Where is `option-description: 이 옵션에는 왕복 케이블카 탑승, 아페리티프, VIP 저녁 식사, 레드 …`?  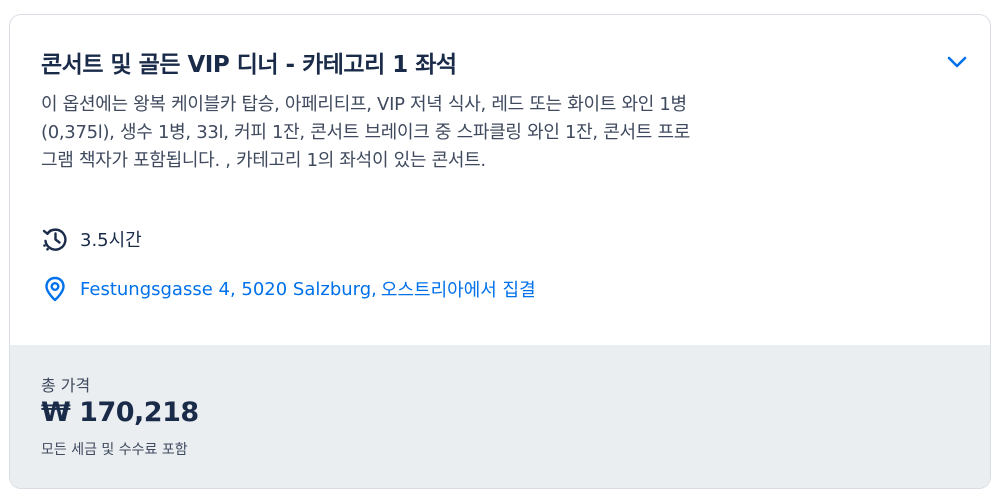 option-description: 이 옵션에는 왕복 케이블카 탑승, 아페리티프, VIP 저녁 식사, 레드 … is located at coordinates (365, 132).